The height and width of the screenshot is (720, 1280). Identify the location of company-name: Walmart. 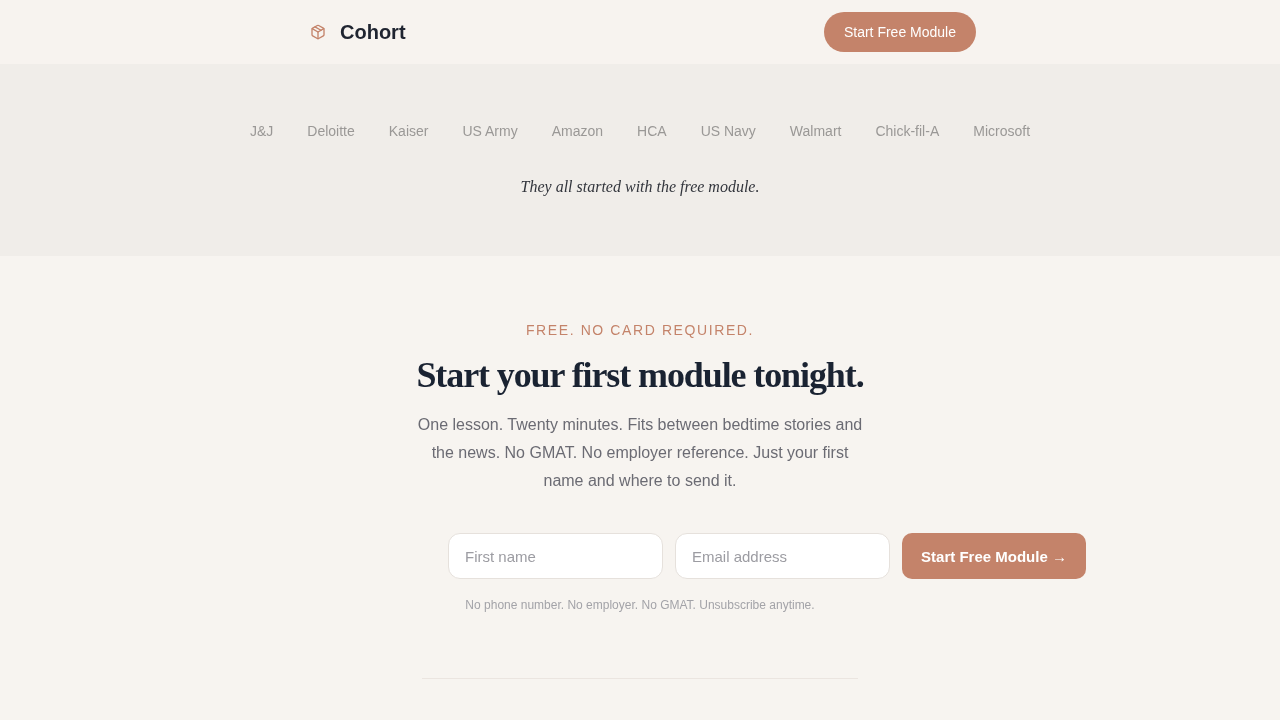
(815, 131).